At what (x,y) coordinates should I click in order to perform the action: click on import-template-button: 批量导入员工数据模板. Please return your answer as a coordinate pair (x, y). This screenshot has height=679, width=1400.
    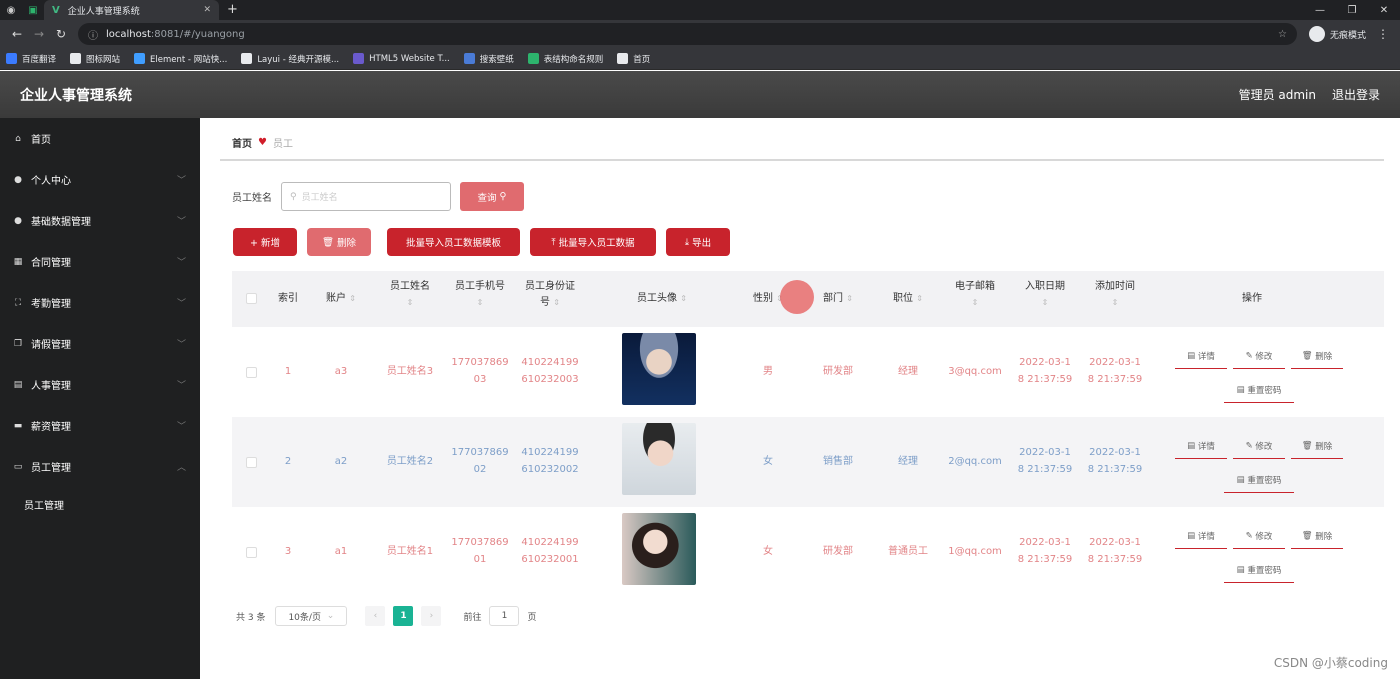
    Looking at the image, I should click on (453, 242).